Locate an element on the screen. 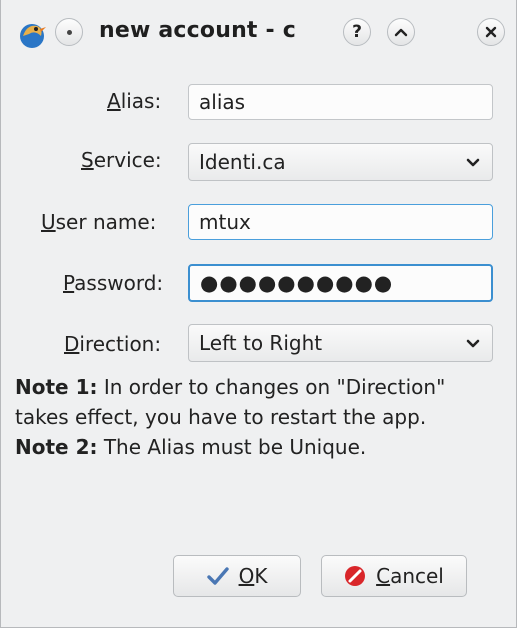 This screenshot has height=629, width=517. ok-button: OK is located at coordinates (237, 576).